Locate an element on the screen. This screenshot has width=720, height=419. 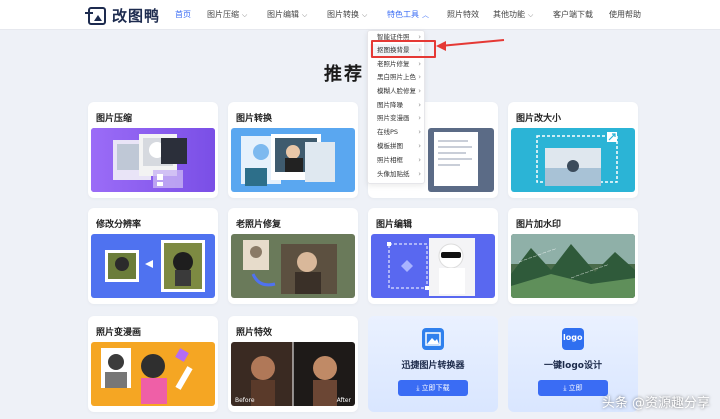
nav-home: 首页 is located at coordinates (183, 14).